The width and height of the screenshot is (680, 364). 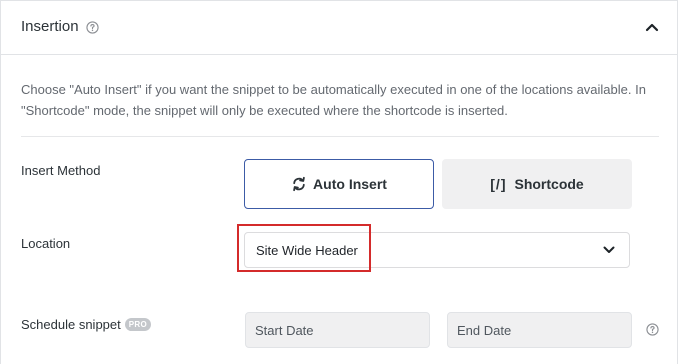 What do you see at coordinates (46, 243) in the screenshot?
I see `location-label: Location` at bounding box center [46, 243].